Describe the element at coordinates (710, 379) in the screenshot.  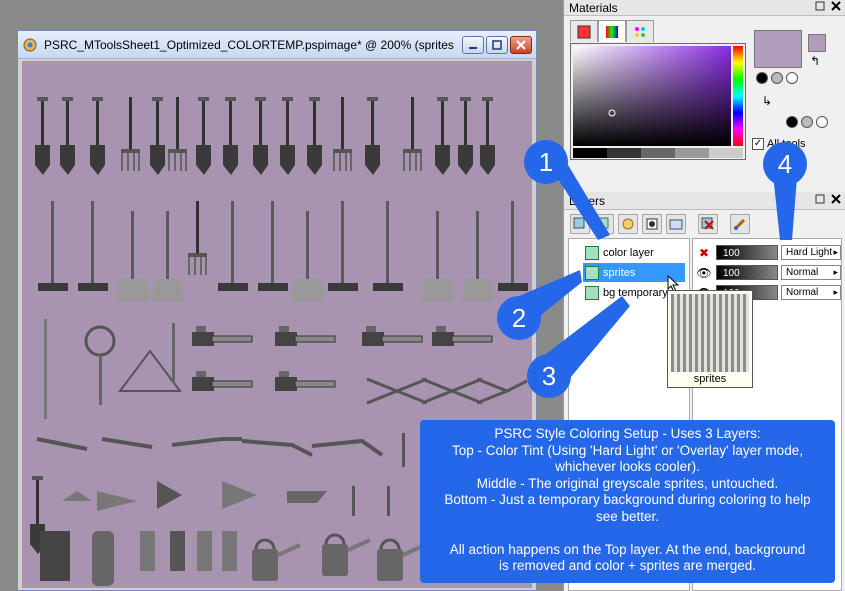
I see `thumbnail-label: sprites` at that location.